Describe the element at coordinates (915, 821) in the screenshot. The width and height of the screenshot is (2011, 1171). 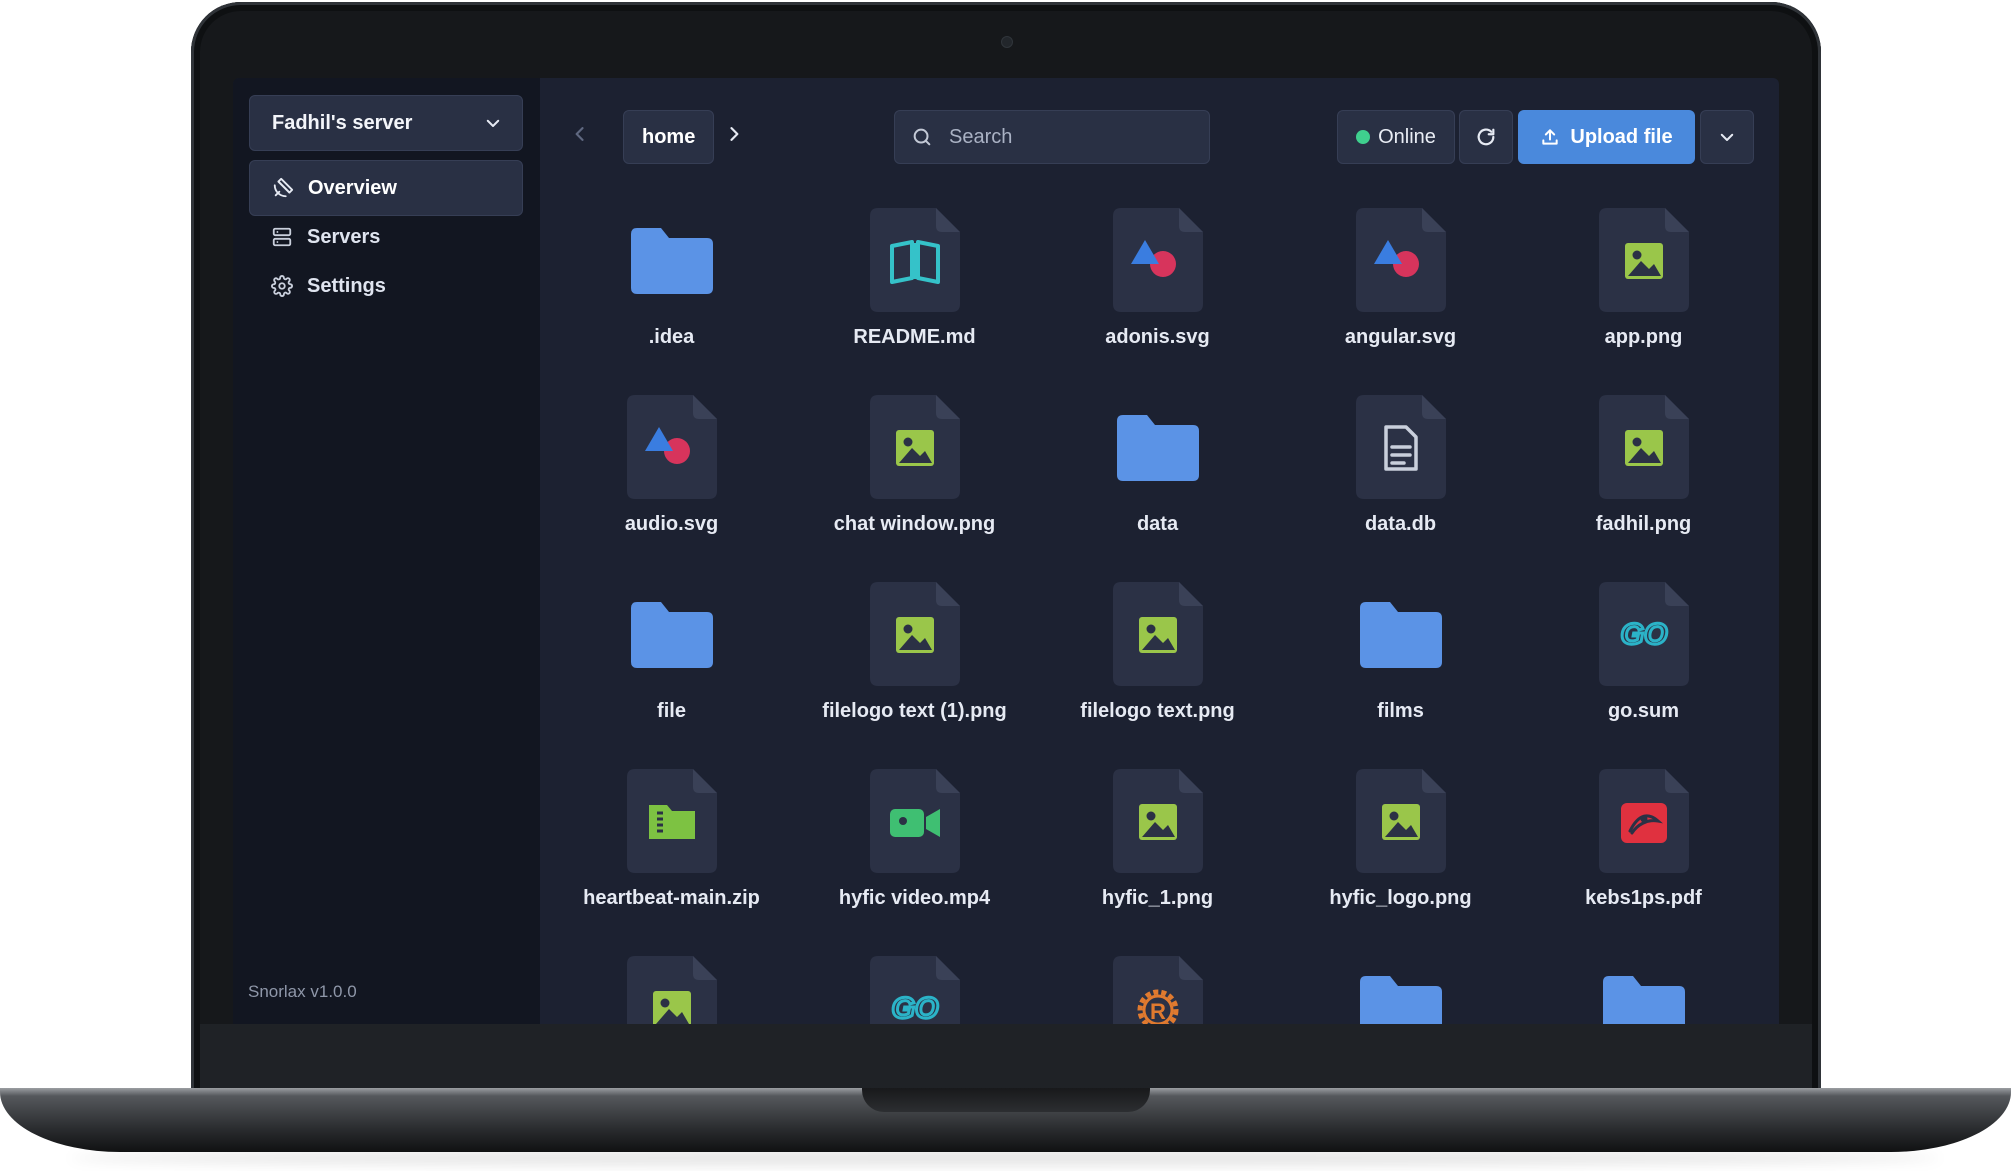
I see `video-icon` at that location.